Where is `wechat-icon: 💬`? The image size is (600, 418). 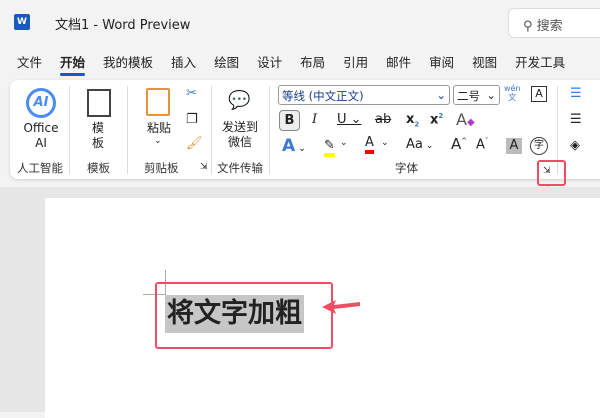 wechat-icon: 💬 is located at coordinates (239, 100).